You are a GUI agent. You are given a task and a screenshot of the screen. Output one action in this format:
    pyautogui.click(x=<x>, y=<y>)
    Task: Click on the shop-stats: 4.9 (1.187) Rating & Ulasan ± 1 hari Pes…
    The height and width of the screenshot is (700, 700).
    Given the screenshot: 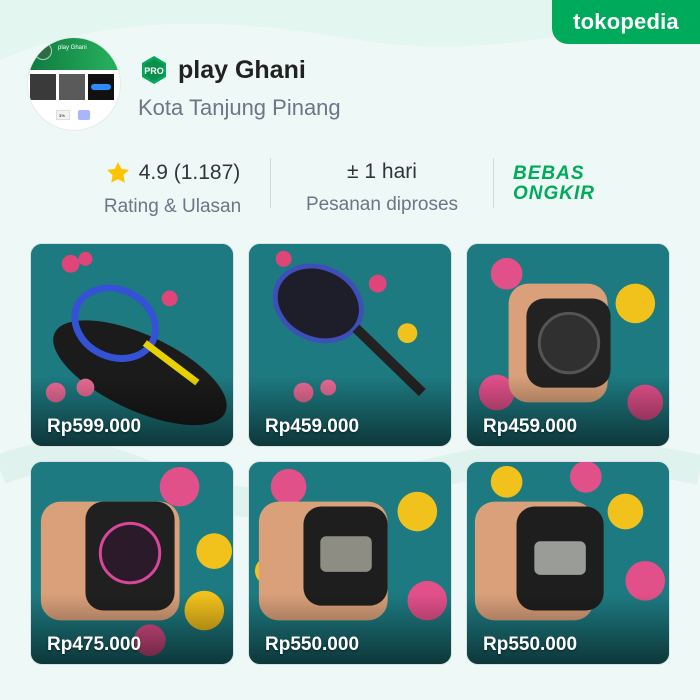 What is the action you would take?
    pyautogui.click(x=350, y=185)
    